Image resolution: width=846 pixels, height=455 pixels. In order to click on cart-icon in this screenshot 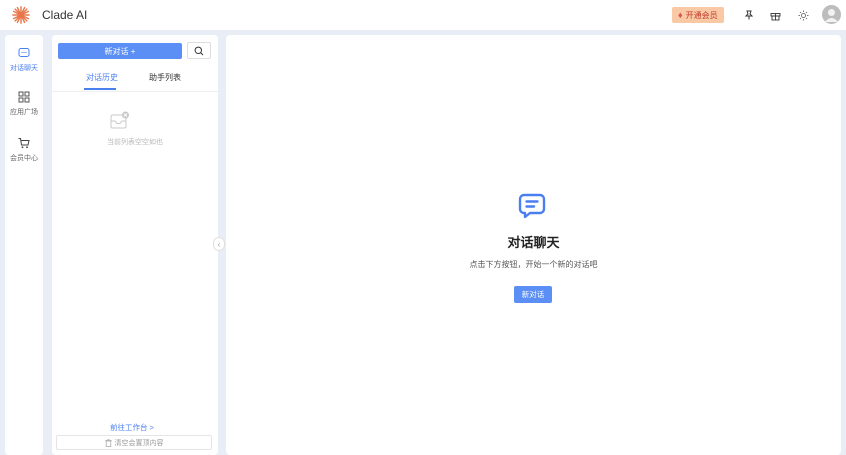, I will do `click(24, 143)`.